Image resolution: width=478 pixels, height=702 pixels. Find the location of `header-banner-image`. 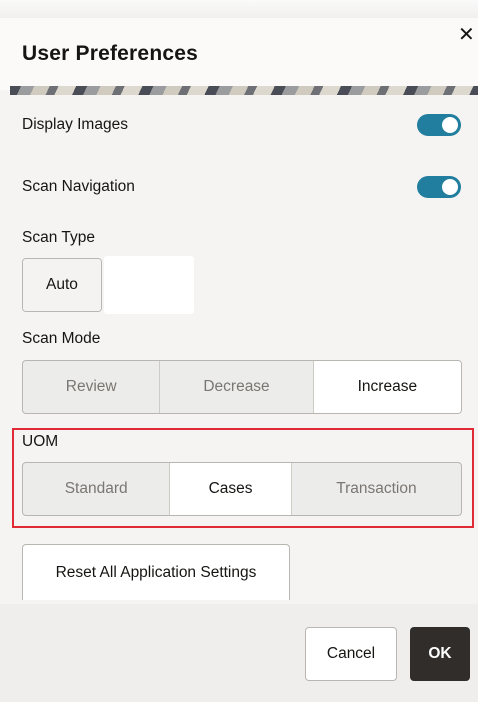

header-banner-image is located at coordinates (244, 90).